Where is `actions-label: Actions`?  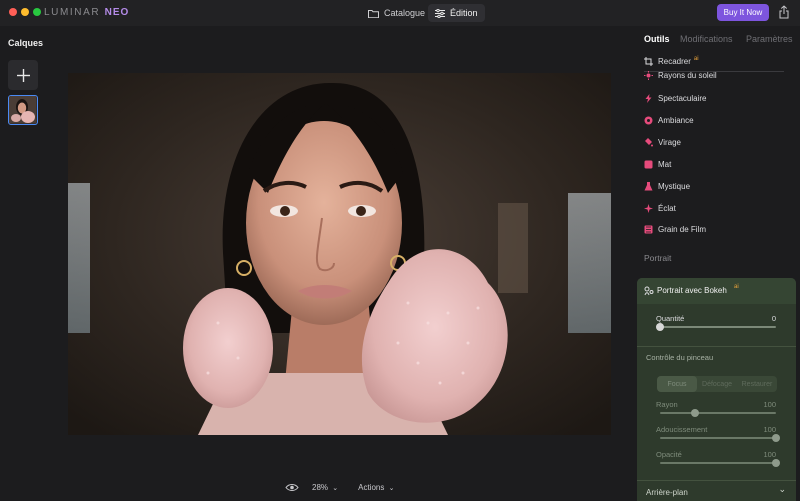 actions-label: Actions is located at coordinates (371, 487).